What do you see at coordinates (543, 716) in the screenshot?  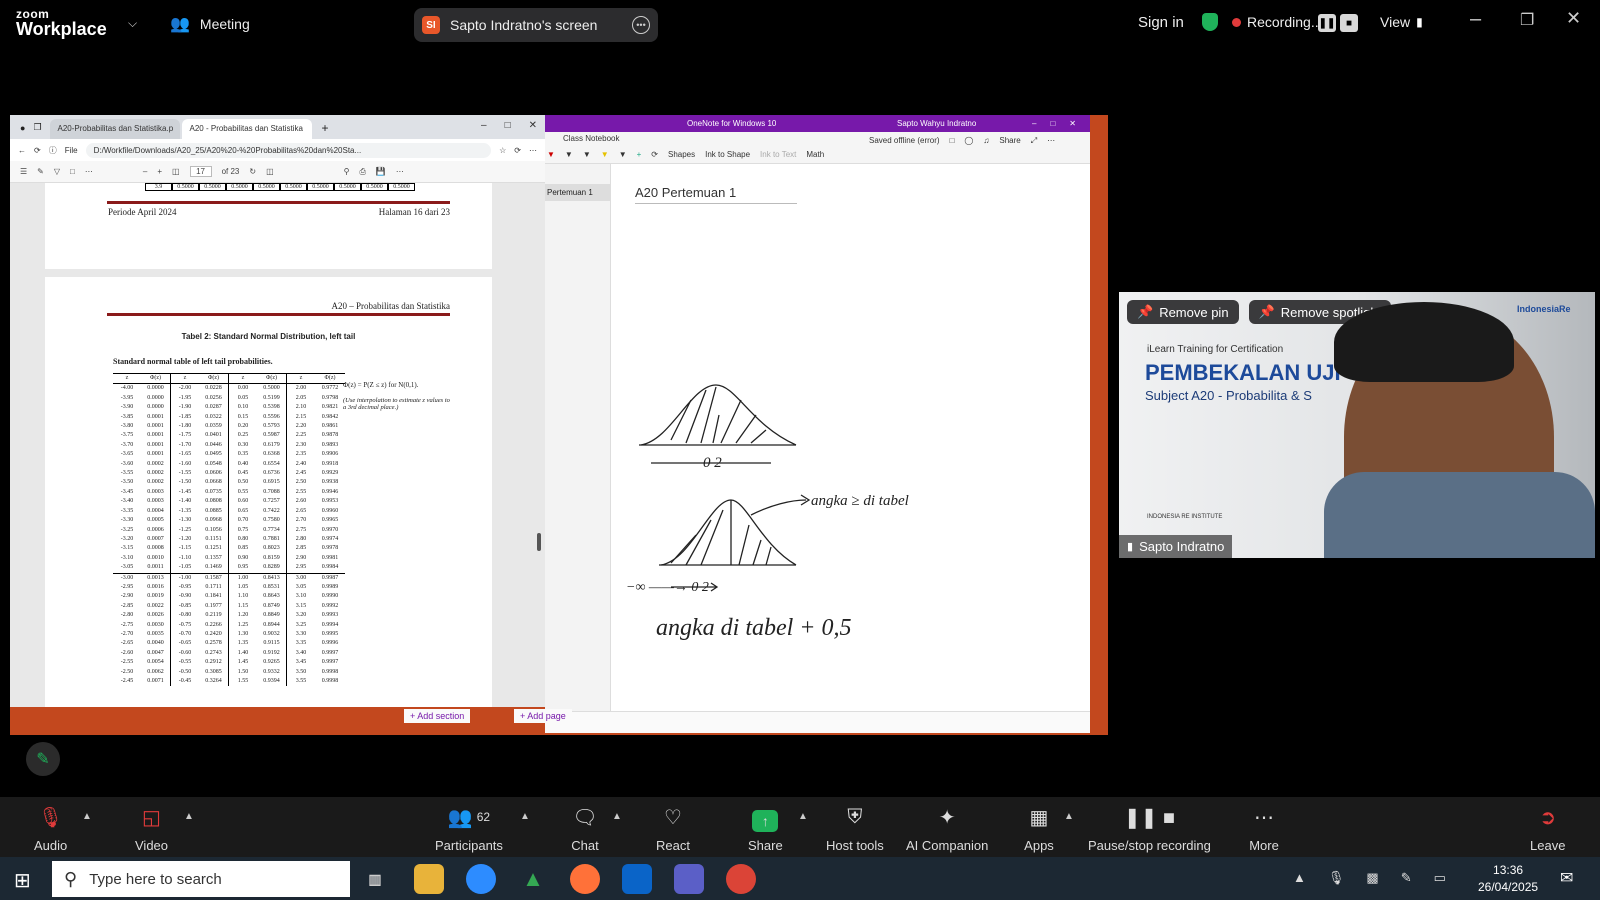 I see `add-page-button: + Add page` at bounding box center [543, 716].